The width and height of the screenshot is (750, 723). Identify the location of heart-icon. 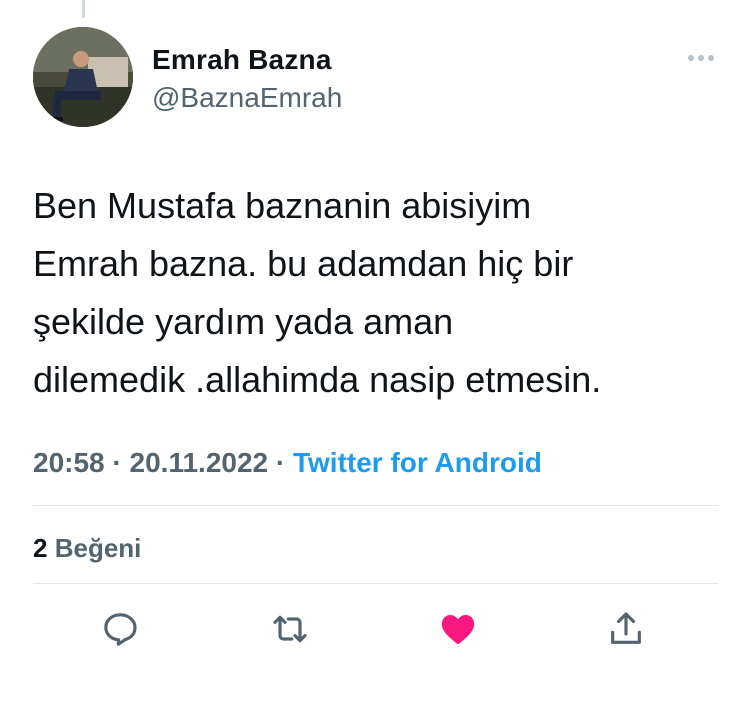
(458, 629).